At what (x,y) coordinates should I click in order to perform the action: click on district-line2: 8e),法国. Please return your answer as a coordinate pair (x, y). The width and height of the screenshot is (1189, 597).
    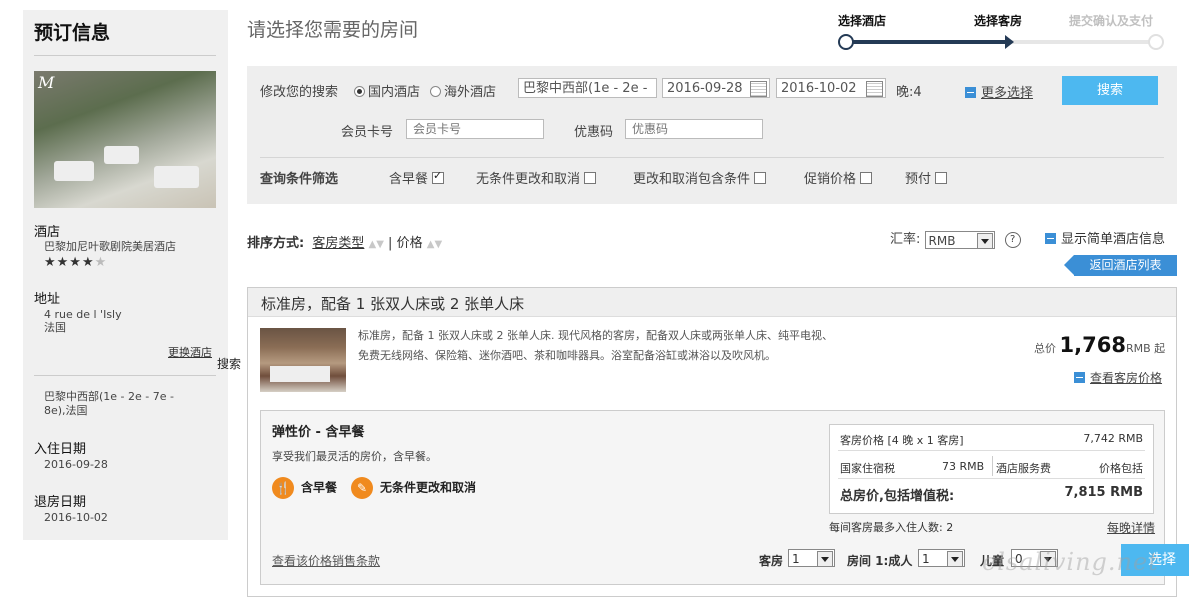
    Looking at the image, I should click on (66, 410).